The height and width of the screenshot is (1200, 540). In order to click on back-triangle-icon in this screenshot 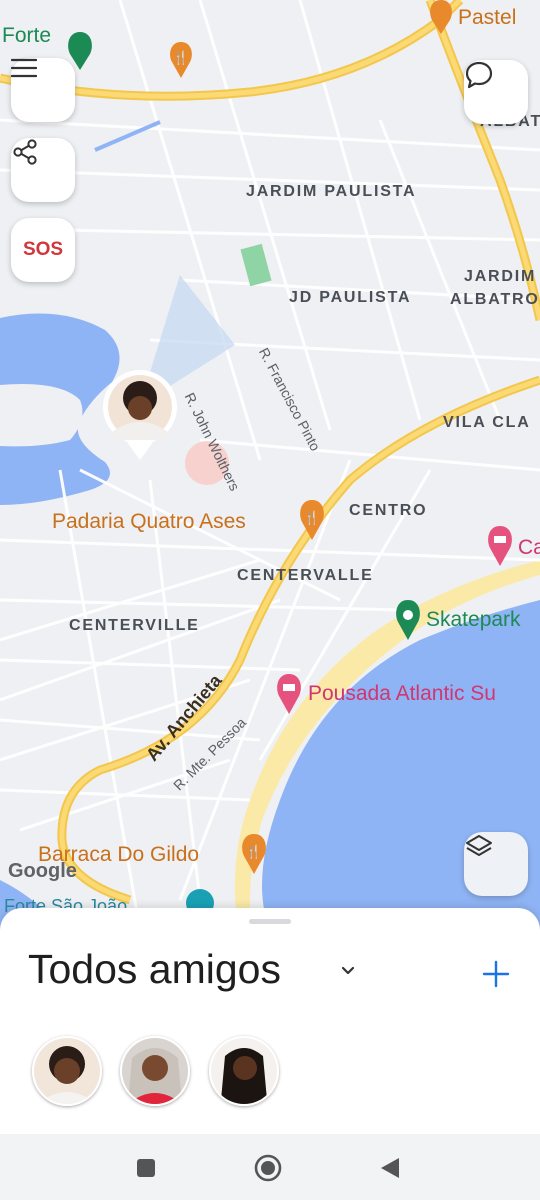, I will do `click(390, 1168)`.